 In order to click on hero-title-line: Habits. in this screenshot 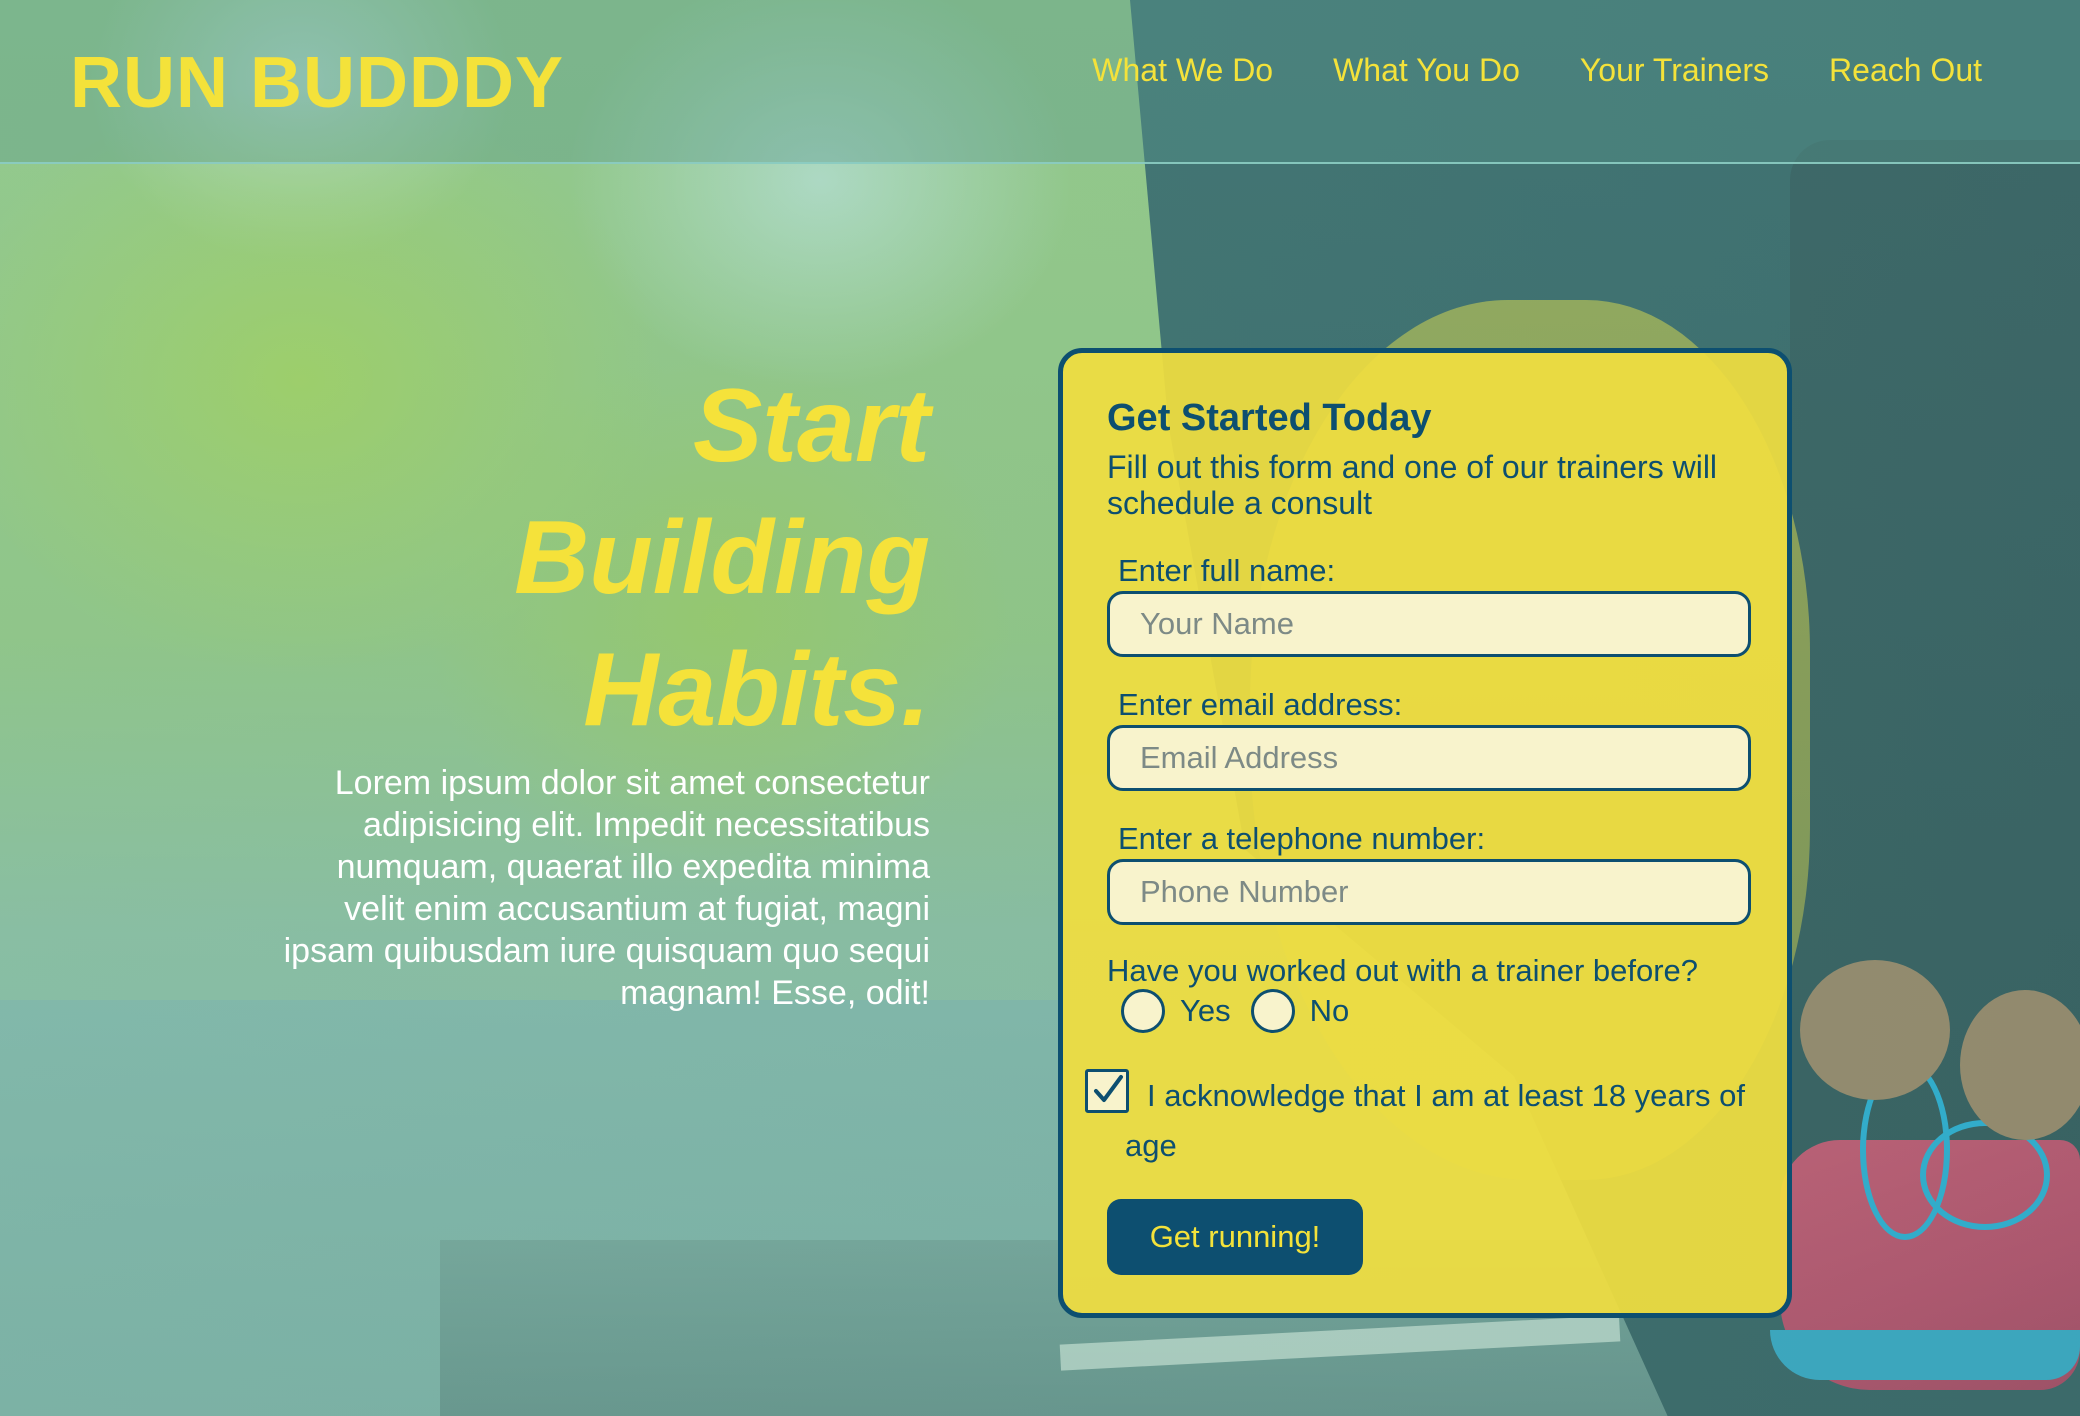, I will do `click(756, 690)`.